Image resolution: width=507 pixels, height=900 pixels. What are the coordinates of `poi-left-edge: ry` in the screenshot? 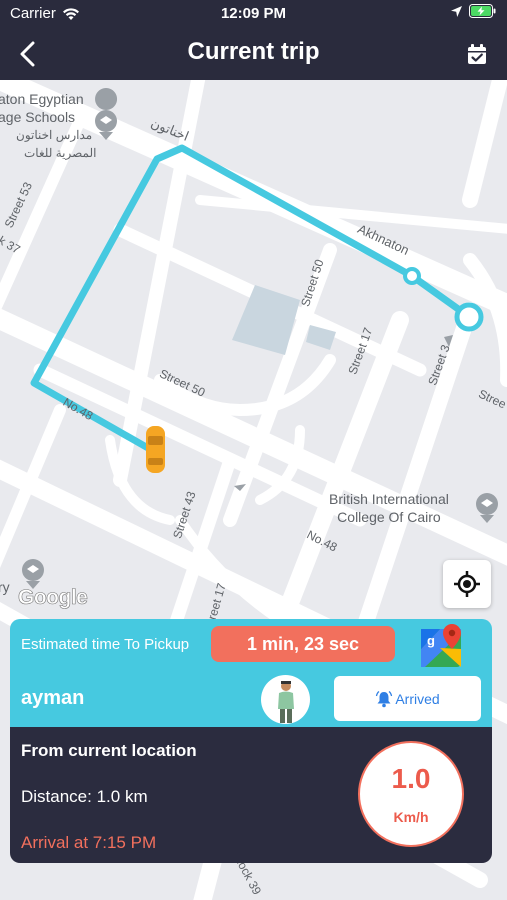 It's located at (5, 587).